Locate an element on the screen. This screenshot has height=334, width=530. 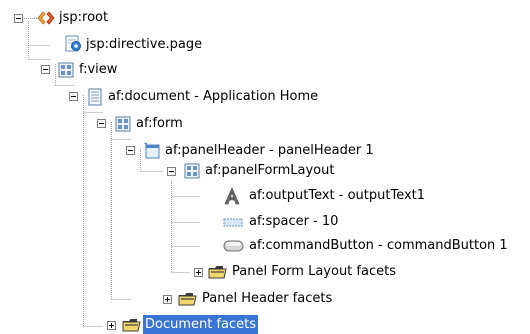
tree-node-af-panelheader: af:panelHeader - panelHeader 1 is located at coordinates (220, 151).